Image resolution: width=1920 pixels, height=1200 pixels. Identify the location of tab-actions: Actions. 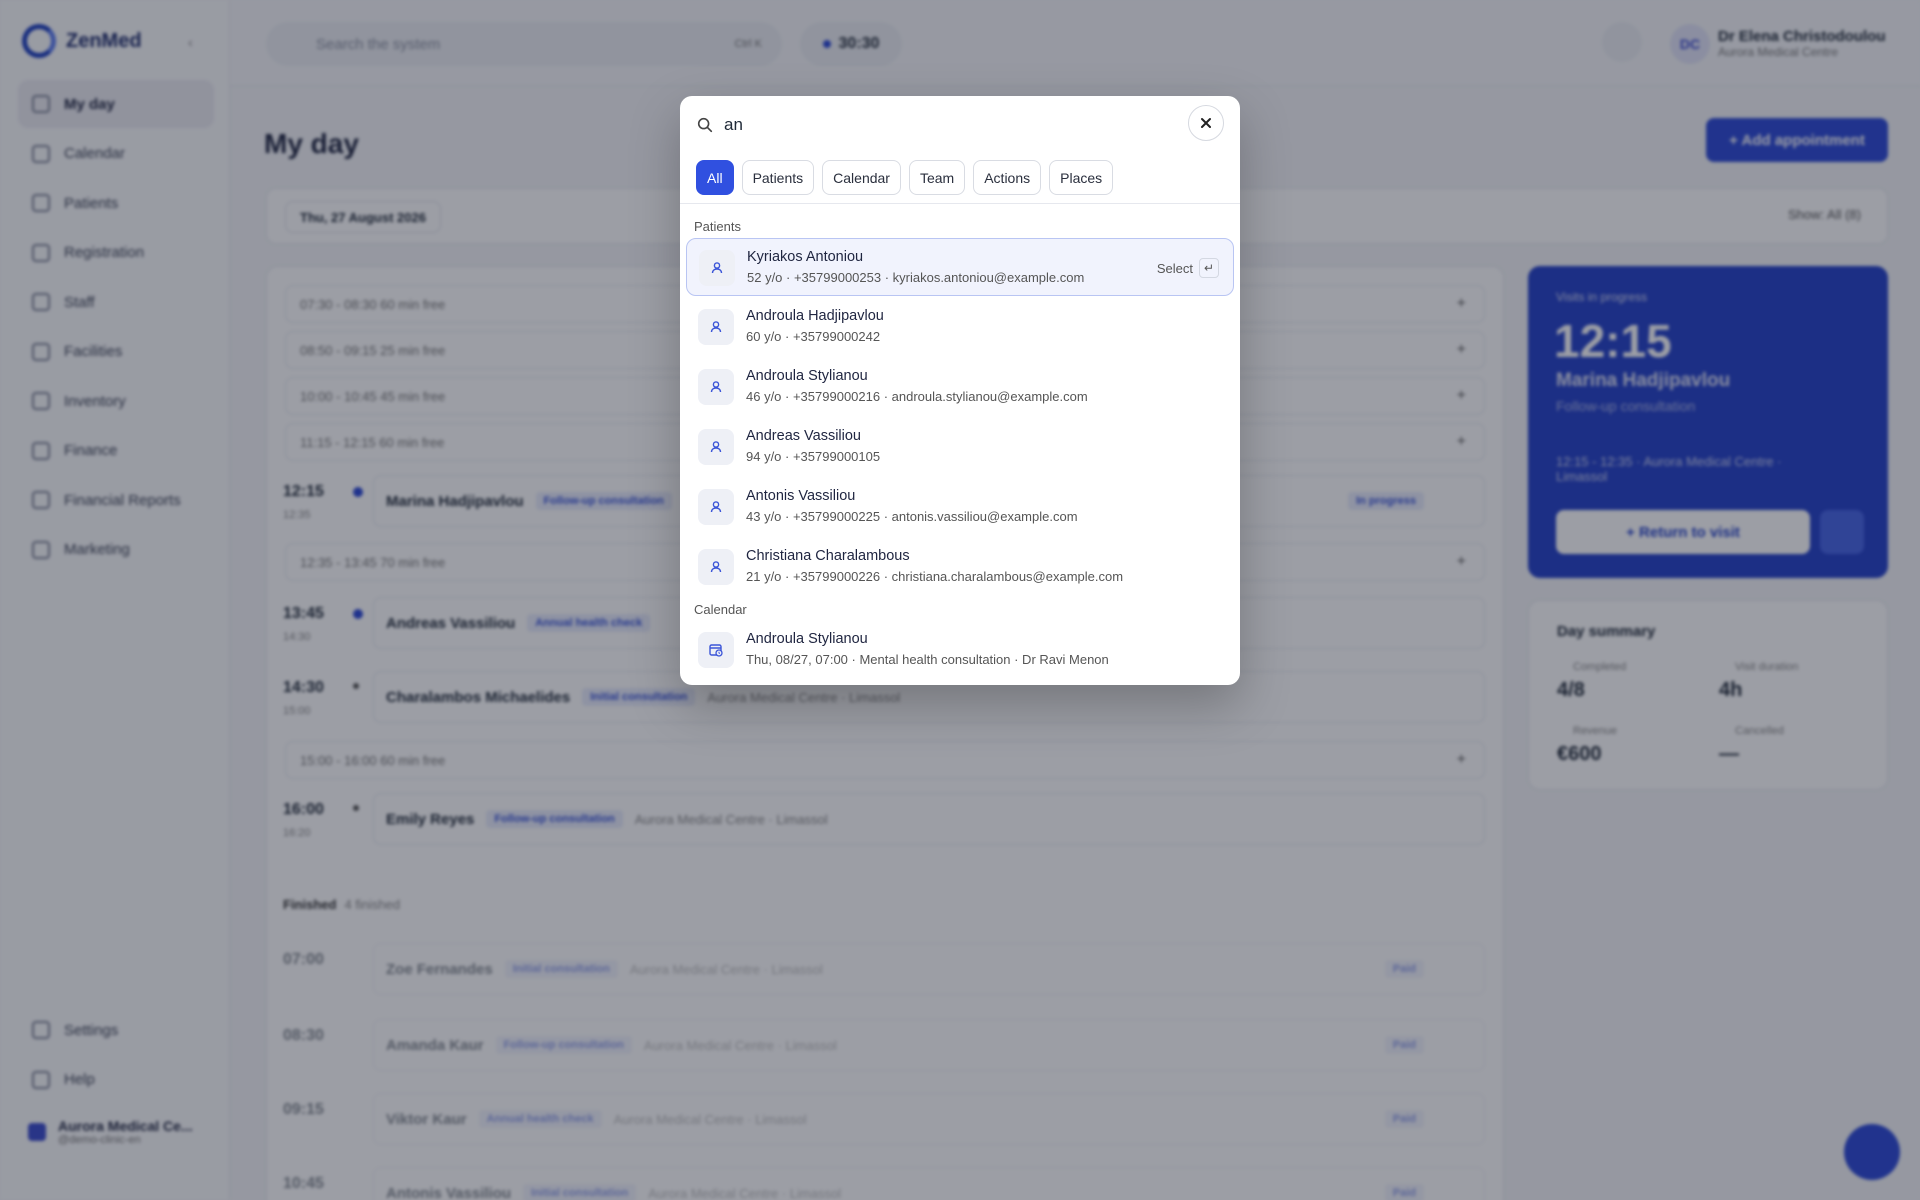
(1007, 177).